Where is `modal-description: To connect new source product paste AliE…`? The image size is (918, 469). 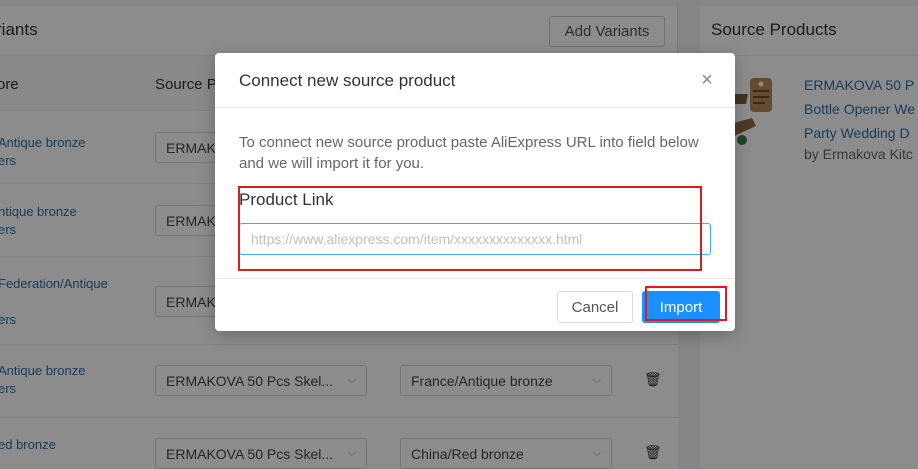 modal-description: To connect new source product paste AliE… is located at coordinates (469, 153).